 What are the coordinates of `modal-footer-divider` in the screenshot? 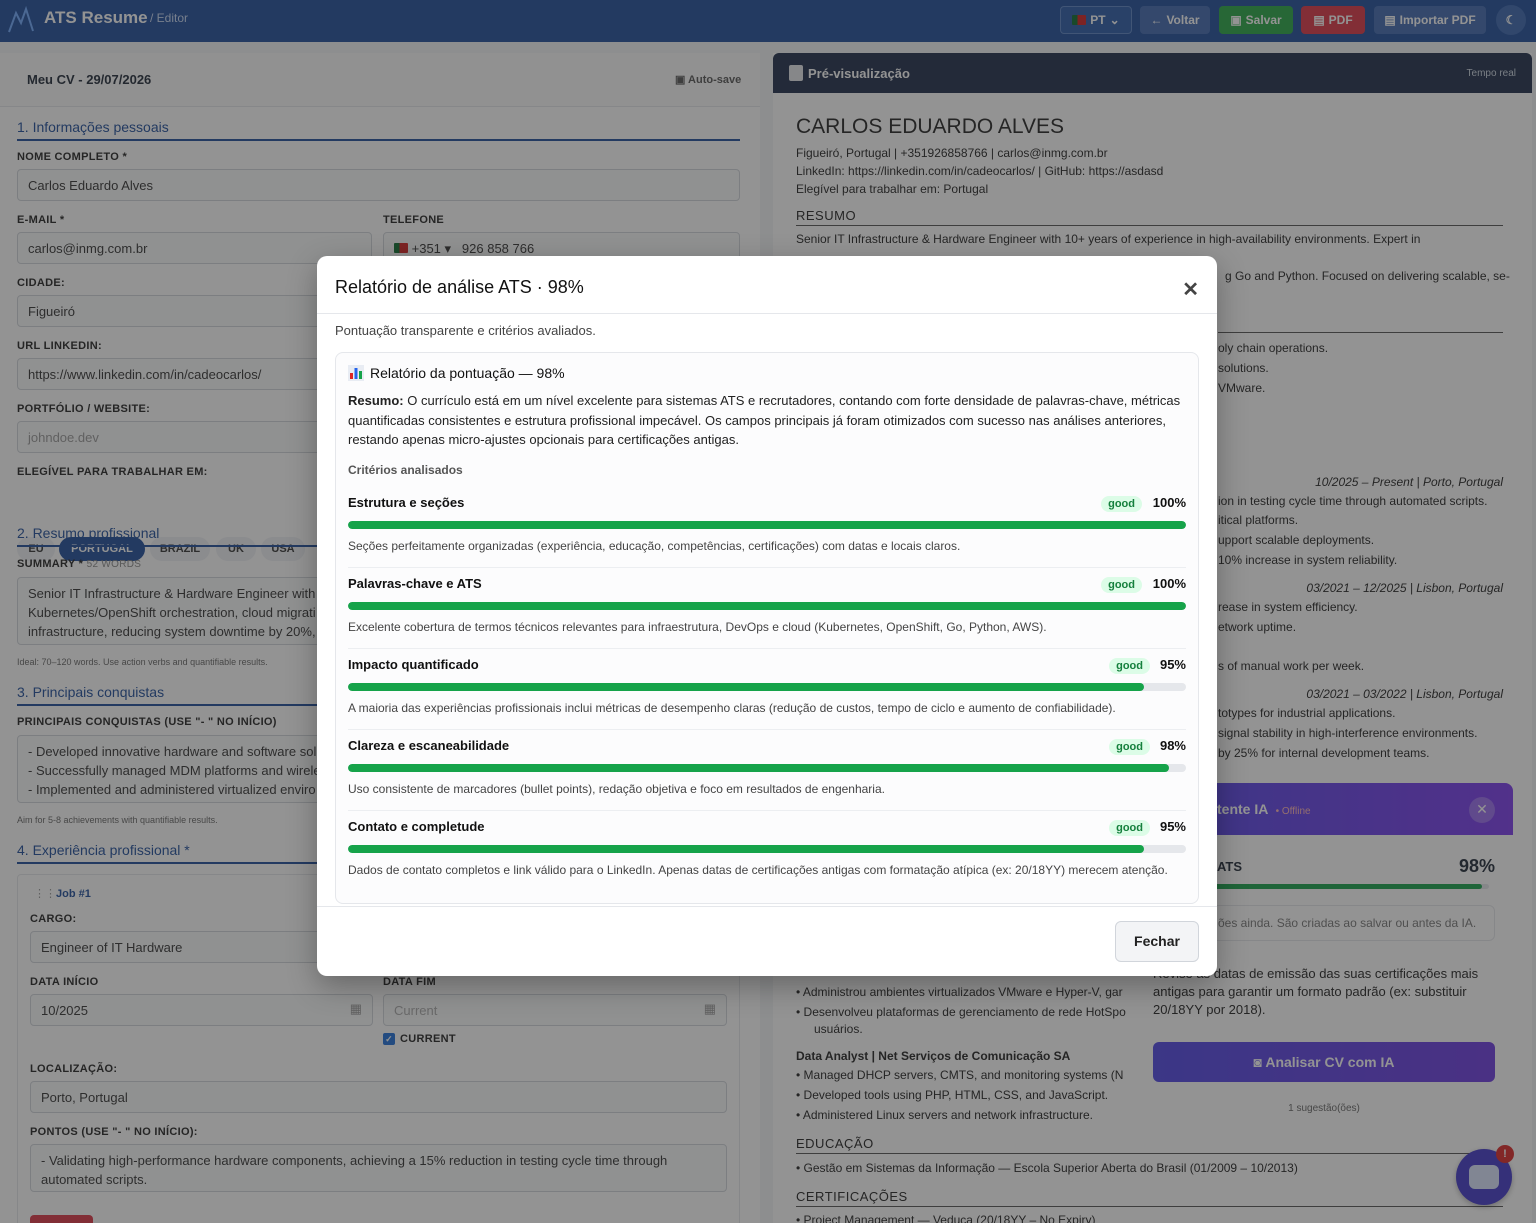 It's located at (767, 906).